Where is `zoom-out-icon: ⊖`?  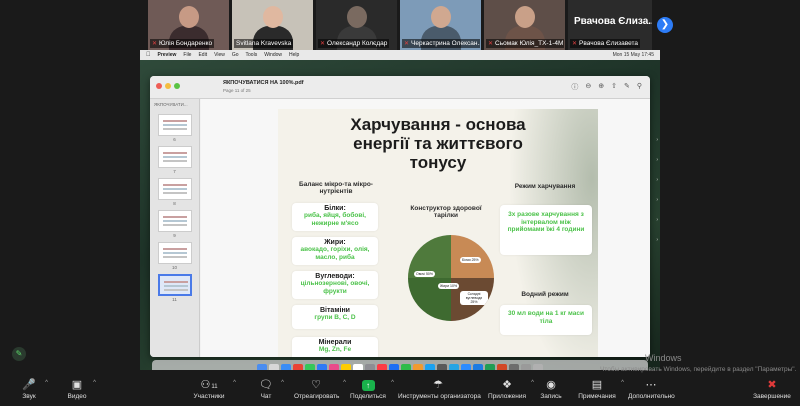 zoom-out-icon: ⊖ is located at coordinates (588, 87).